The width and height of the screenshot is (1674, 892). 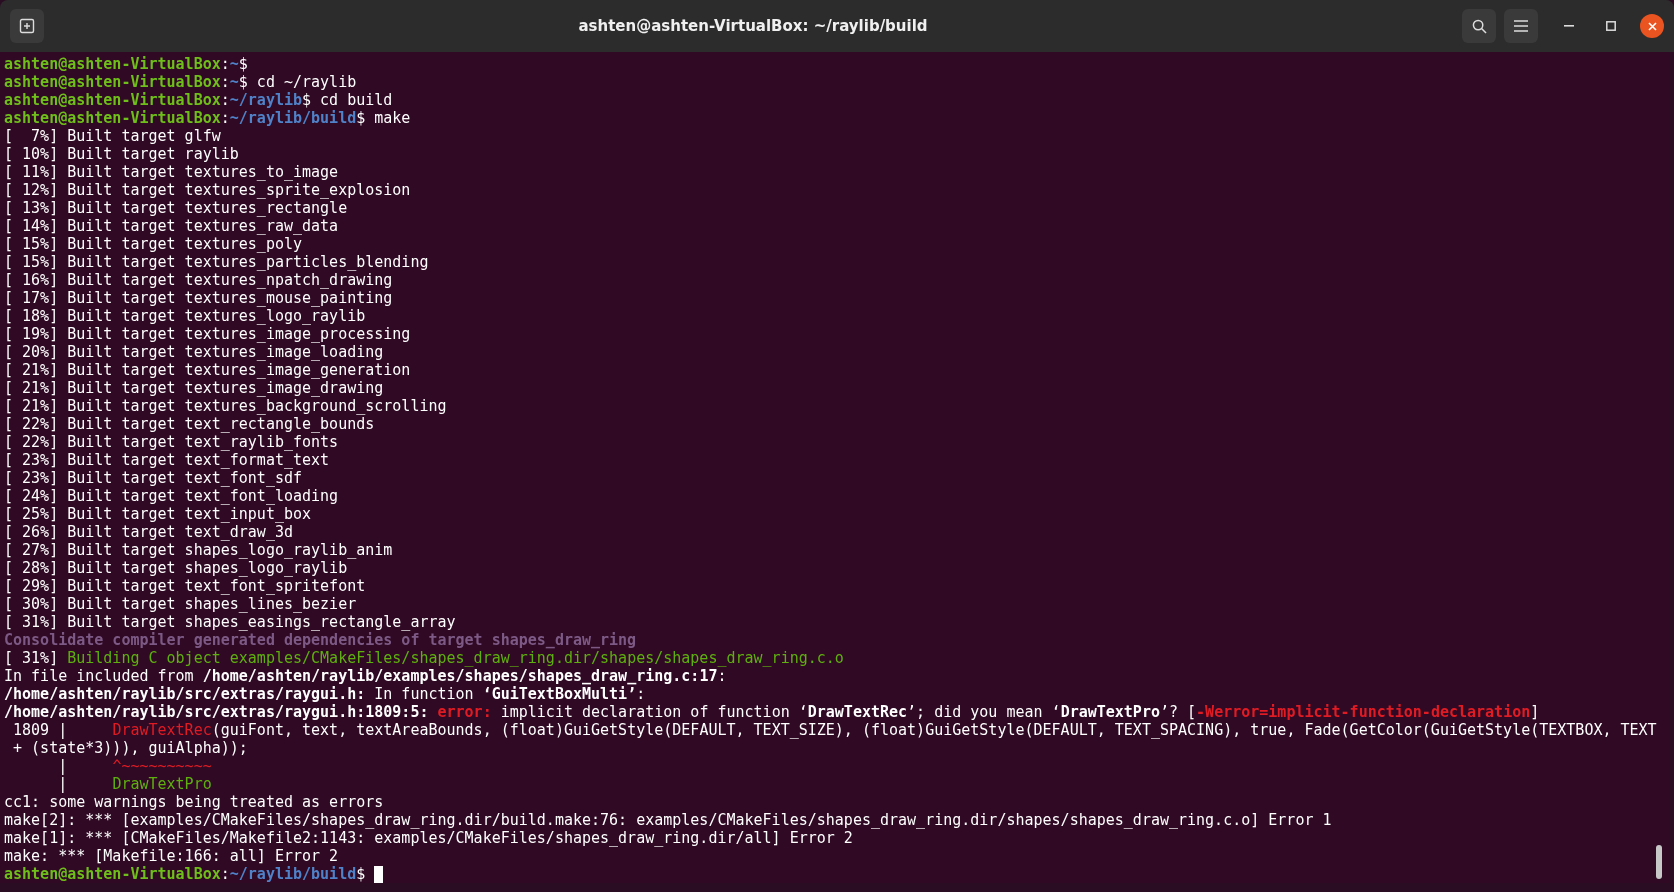 What do you see at coordinates (134, 784) in the screenshot?
I see `terminal-line: | DrawTextPro` at bounding box center [134, 784].